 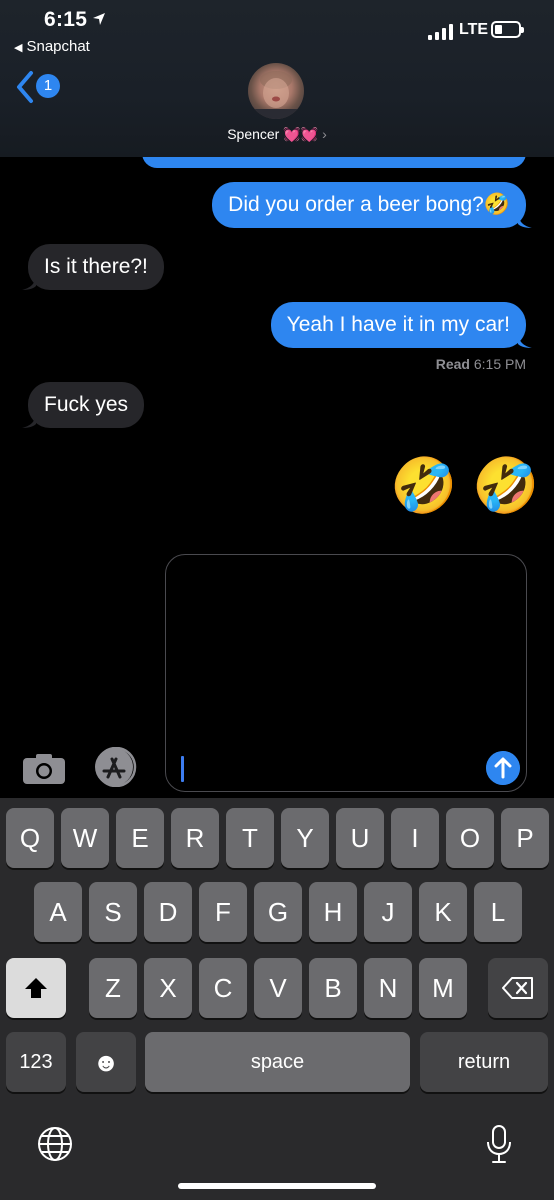 I want to click on key-h: H, so click(x=333, y=912).